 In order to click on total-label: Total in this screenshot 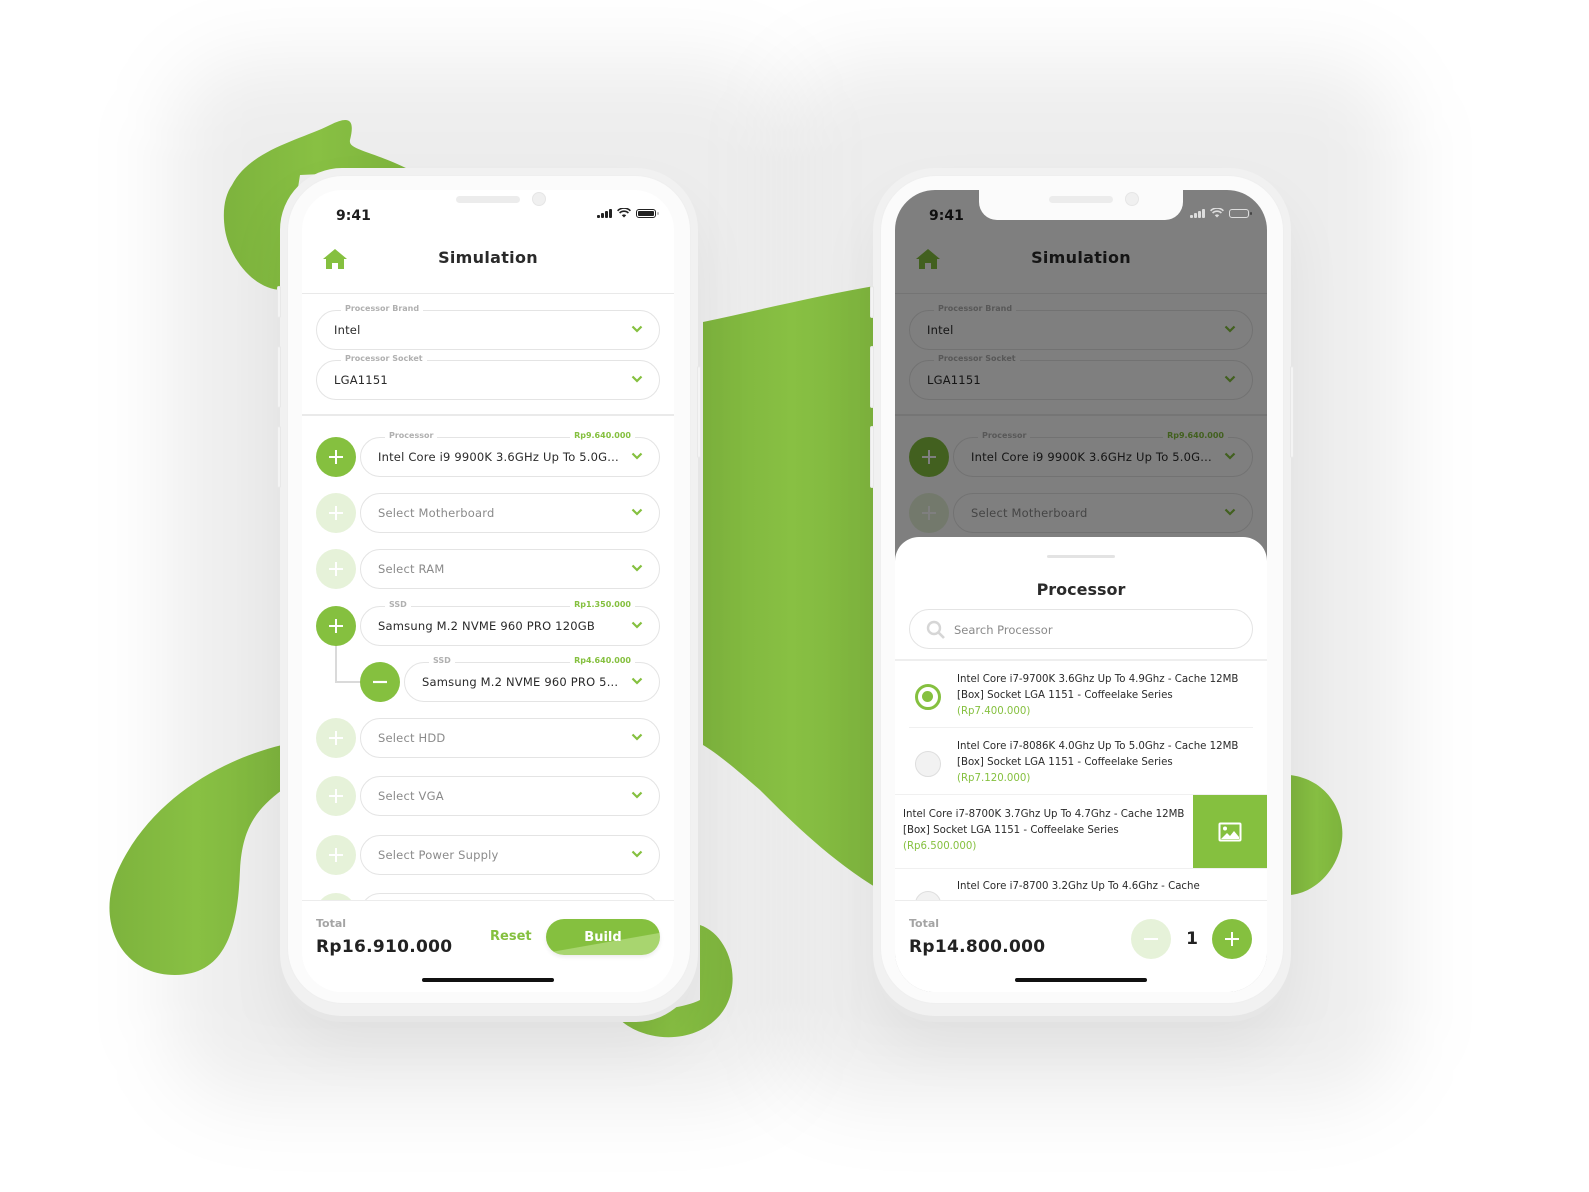, I will do `click(331, 923)`.